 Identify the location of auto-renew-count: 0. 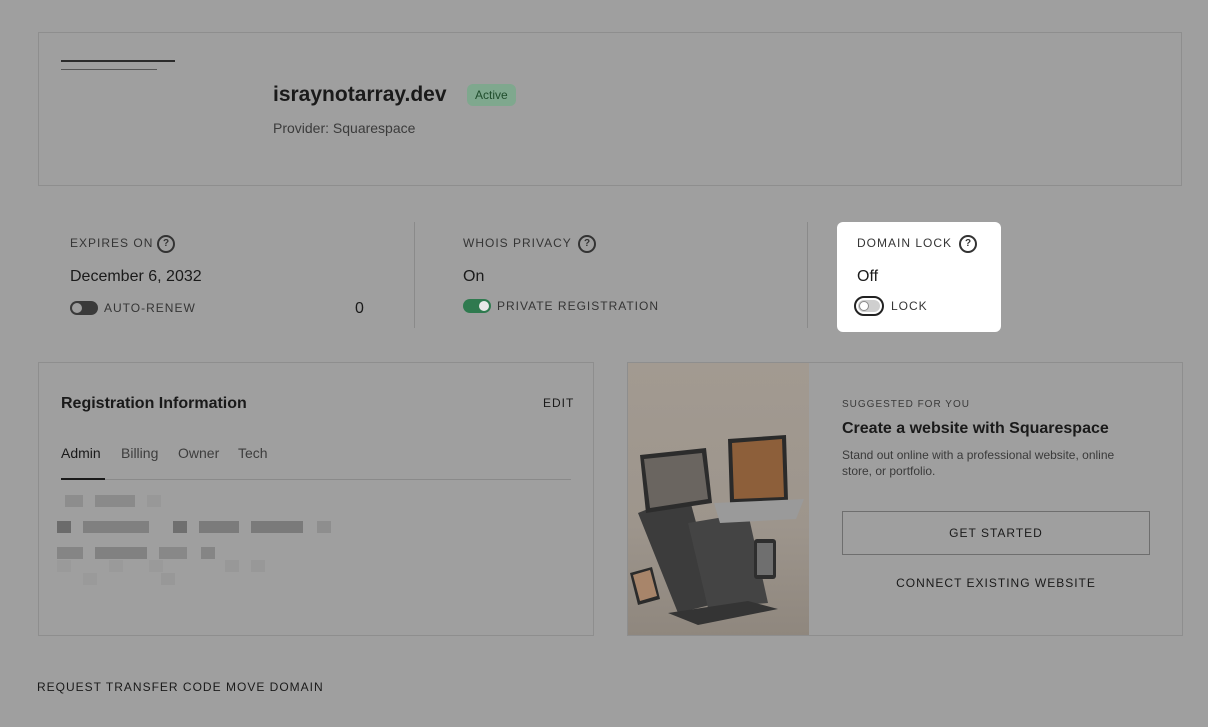
(359, 308).